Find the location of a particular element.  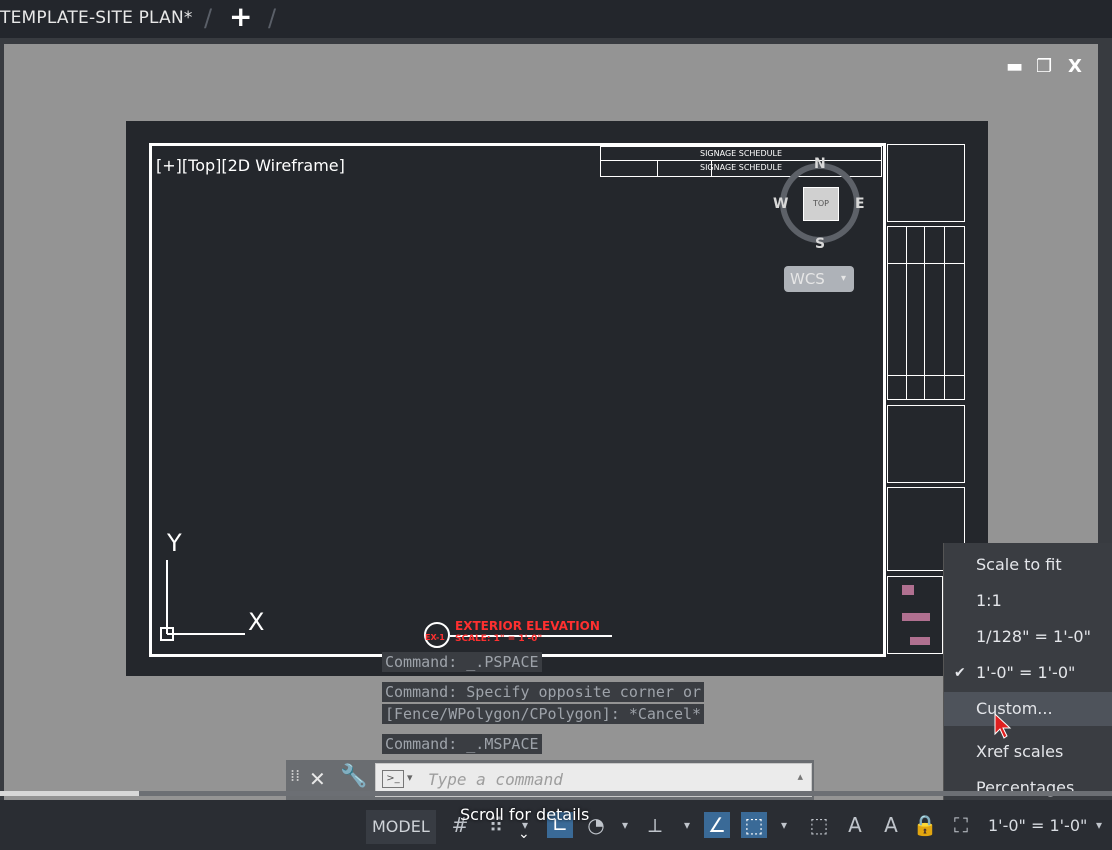

menu-item-1-1: 1:1 is located at coordinates (1028, 601).